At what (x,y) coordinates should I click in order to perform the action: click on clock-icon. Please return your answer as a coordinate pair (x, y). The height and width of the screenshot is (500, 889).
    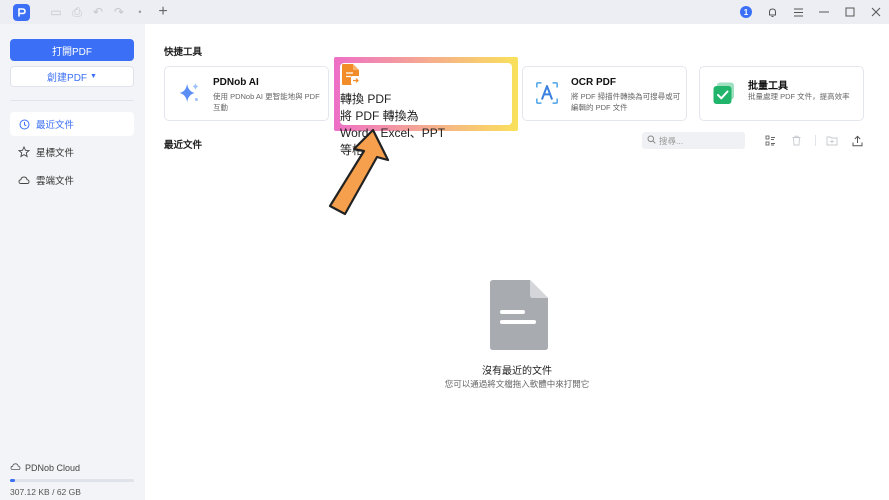
    Looking at the image, I should click on (24, 124).